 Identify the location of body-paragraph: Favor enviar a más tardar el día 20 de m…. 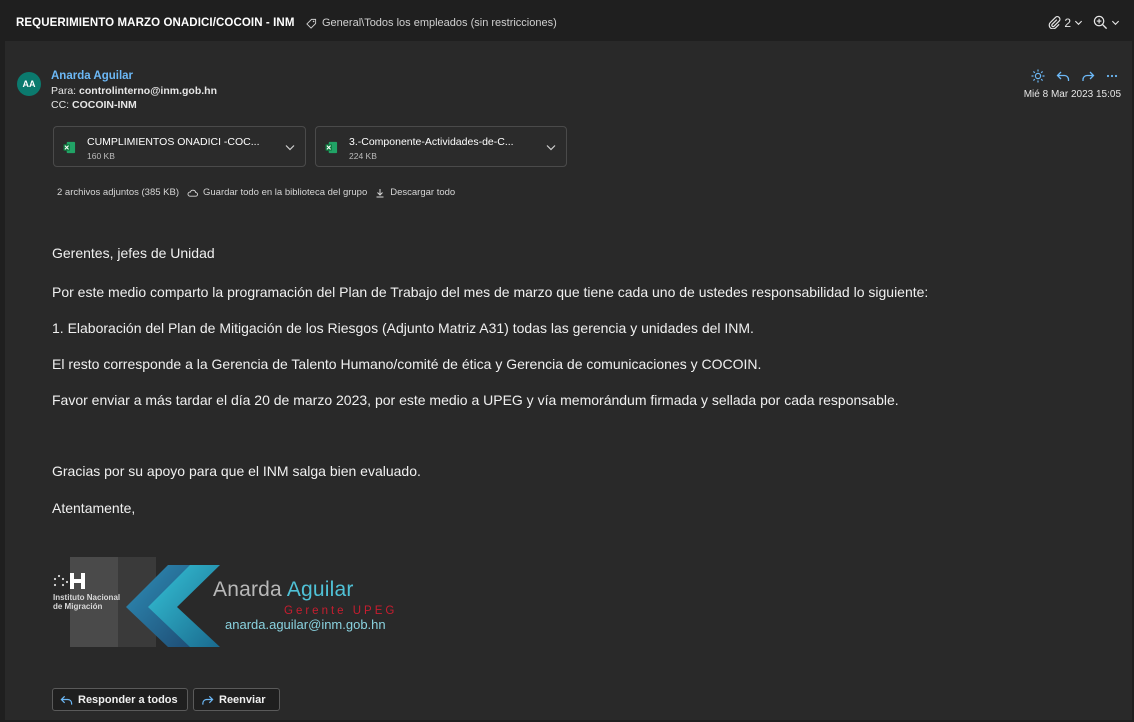
(475, 400).